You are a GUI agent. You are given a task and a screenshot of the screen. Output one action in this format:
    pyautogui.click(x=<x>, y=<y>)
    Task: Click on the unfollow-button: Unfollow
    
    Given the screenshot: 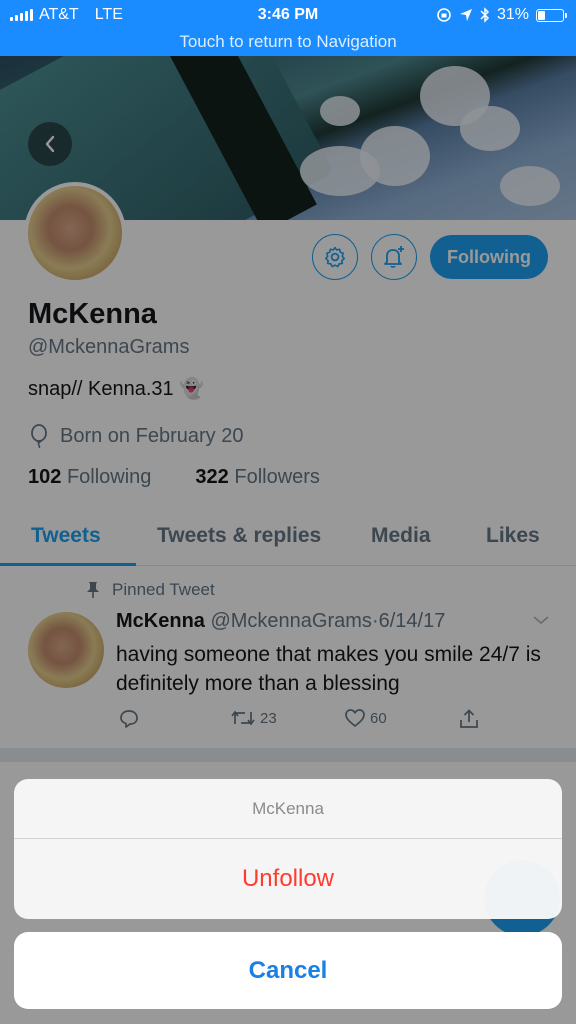 What is the action you would take?
    pyautogui.click(x=288, y=879)
    